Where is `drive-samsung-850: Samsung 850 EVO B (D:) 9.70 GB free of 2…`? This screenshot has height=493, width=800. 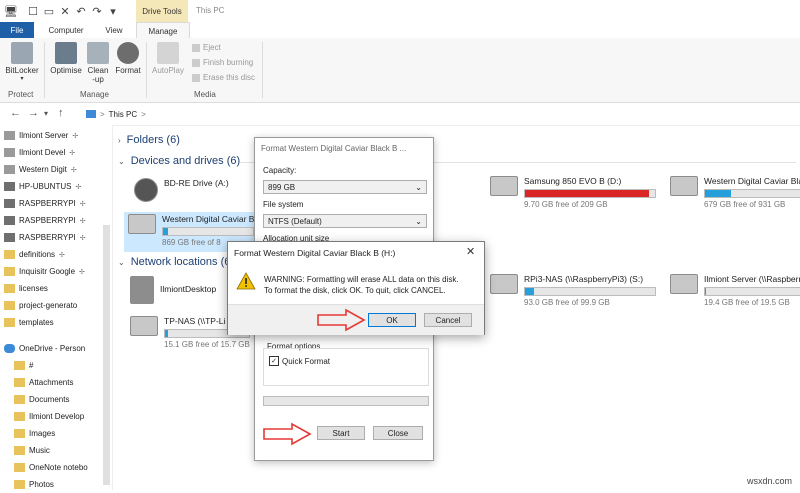
drive-samsung-850: Samsung 850 EVO B (D:) 9.70 GB free of 2… is located at coordinates (573, 192).